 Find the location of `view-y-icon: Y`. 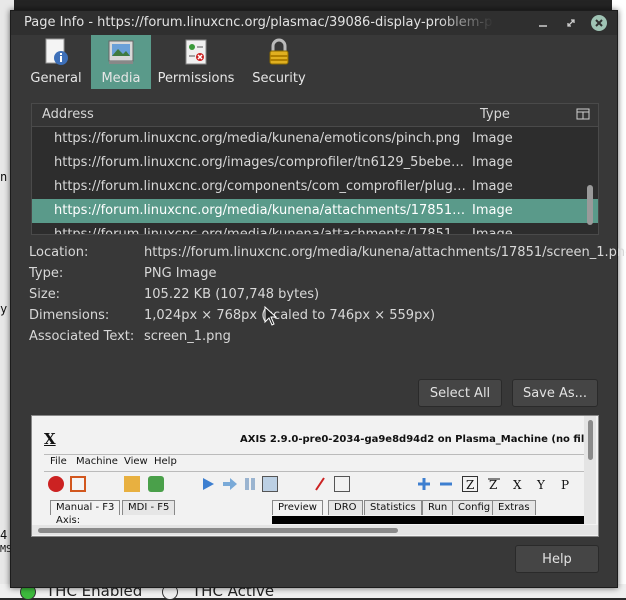

view-y-icon: Y is located at coordinates (542, 484).